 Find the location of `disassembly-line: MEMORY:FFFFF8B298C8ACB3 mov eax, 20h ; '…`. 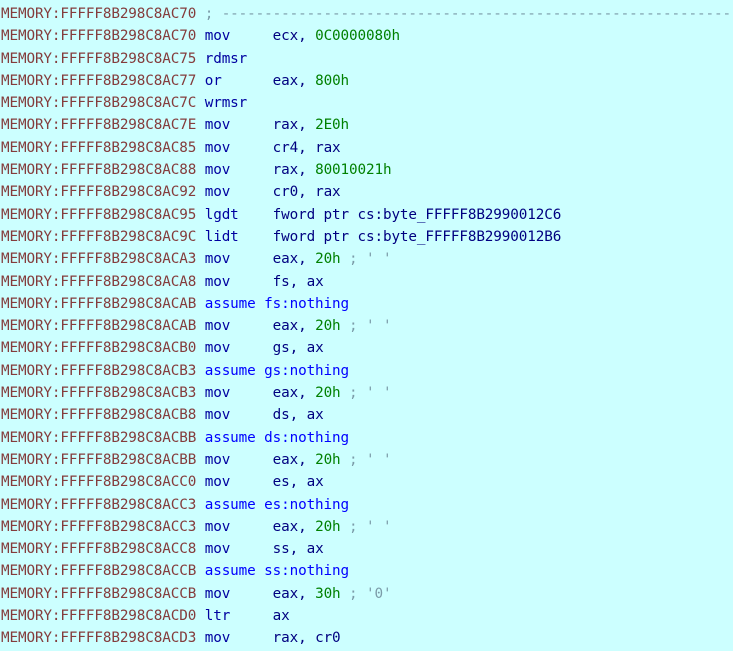

disassembly-line: MEMORY:FFFFF8B298C8ACB3 mov eax, 20h ; '… is located at coordinates (367, 393).